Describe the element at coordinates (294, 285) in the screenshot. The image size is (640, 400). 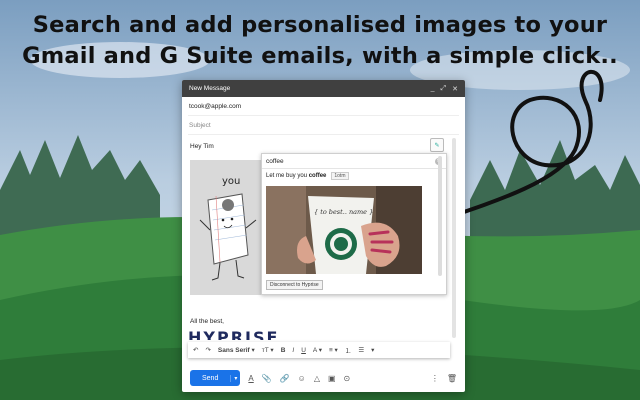
I see `disconnect-button: Disconnect to Hyprise` at that location.